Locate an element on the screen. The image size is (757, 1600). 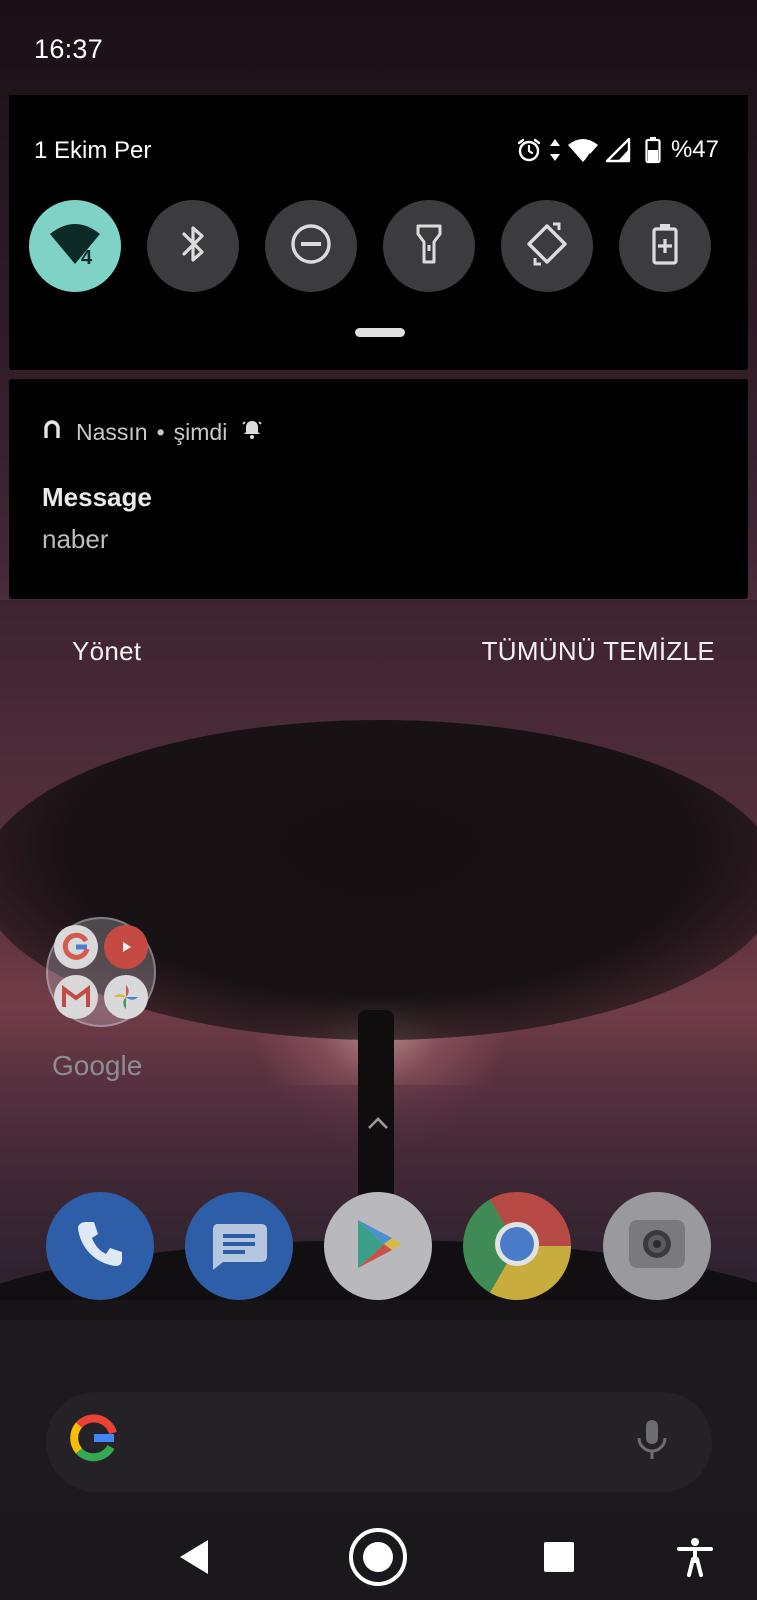
accessibility-button is located at coordinates (695, 1559).